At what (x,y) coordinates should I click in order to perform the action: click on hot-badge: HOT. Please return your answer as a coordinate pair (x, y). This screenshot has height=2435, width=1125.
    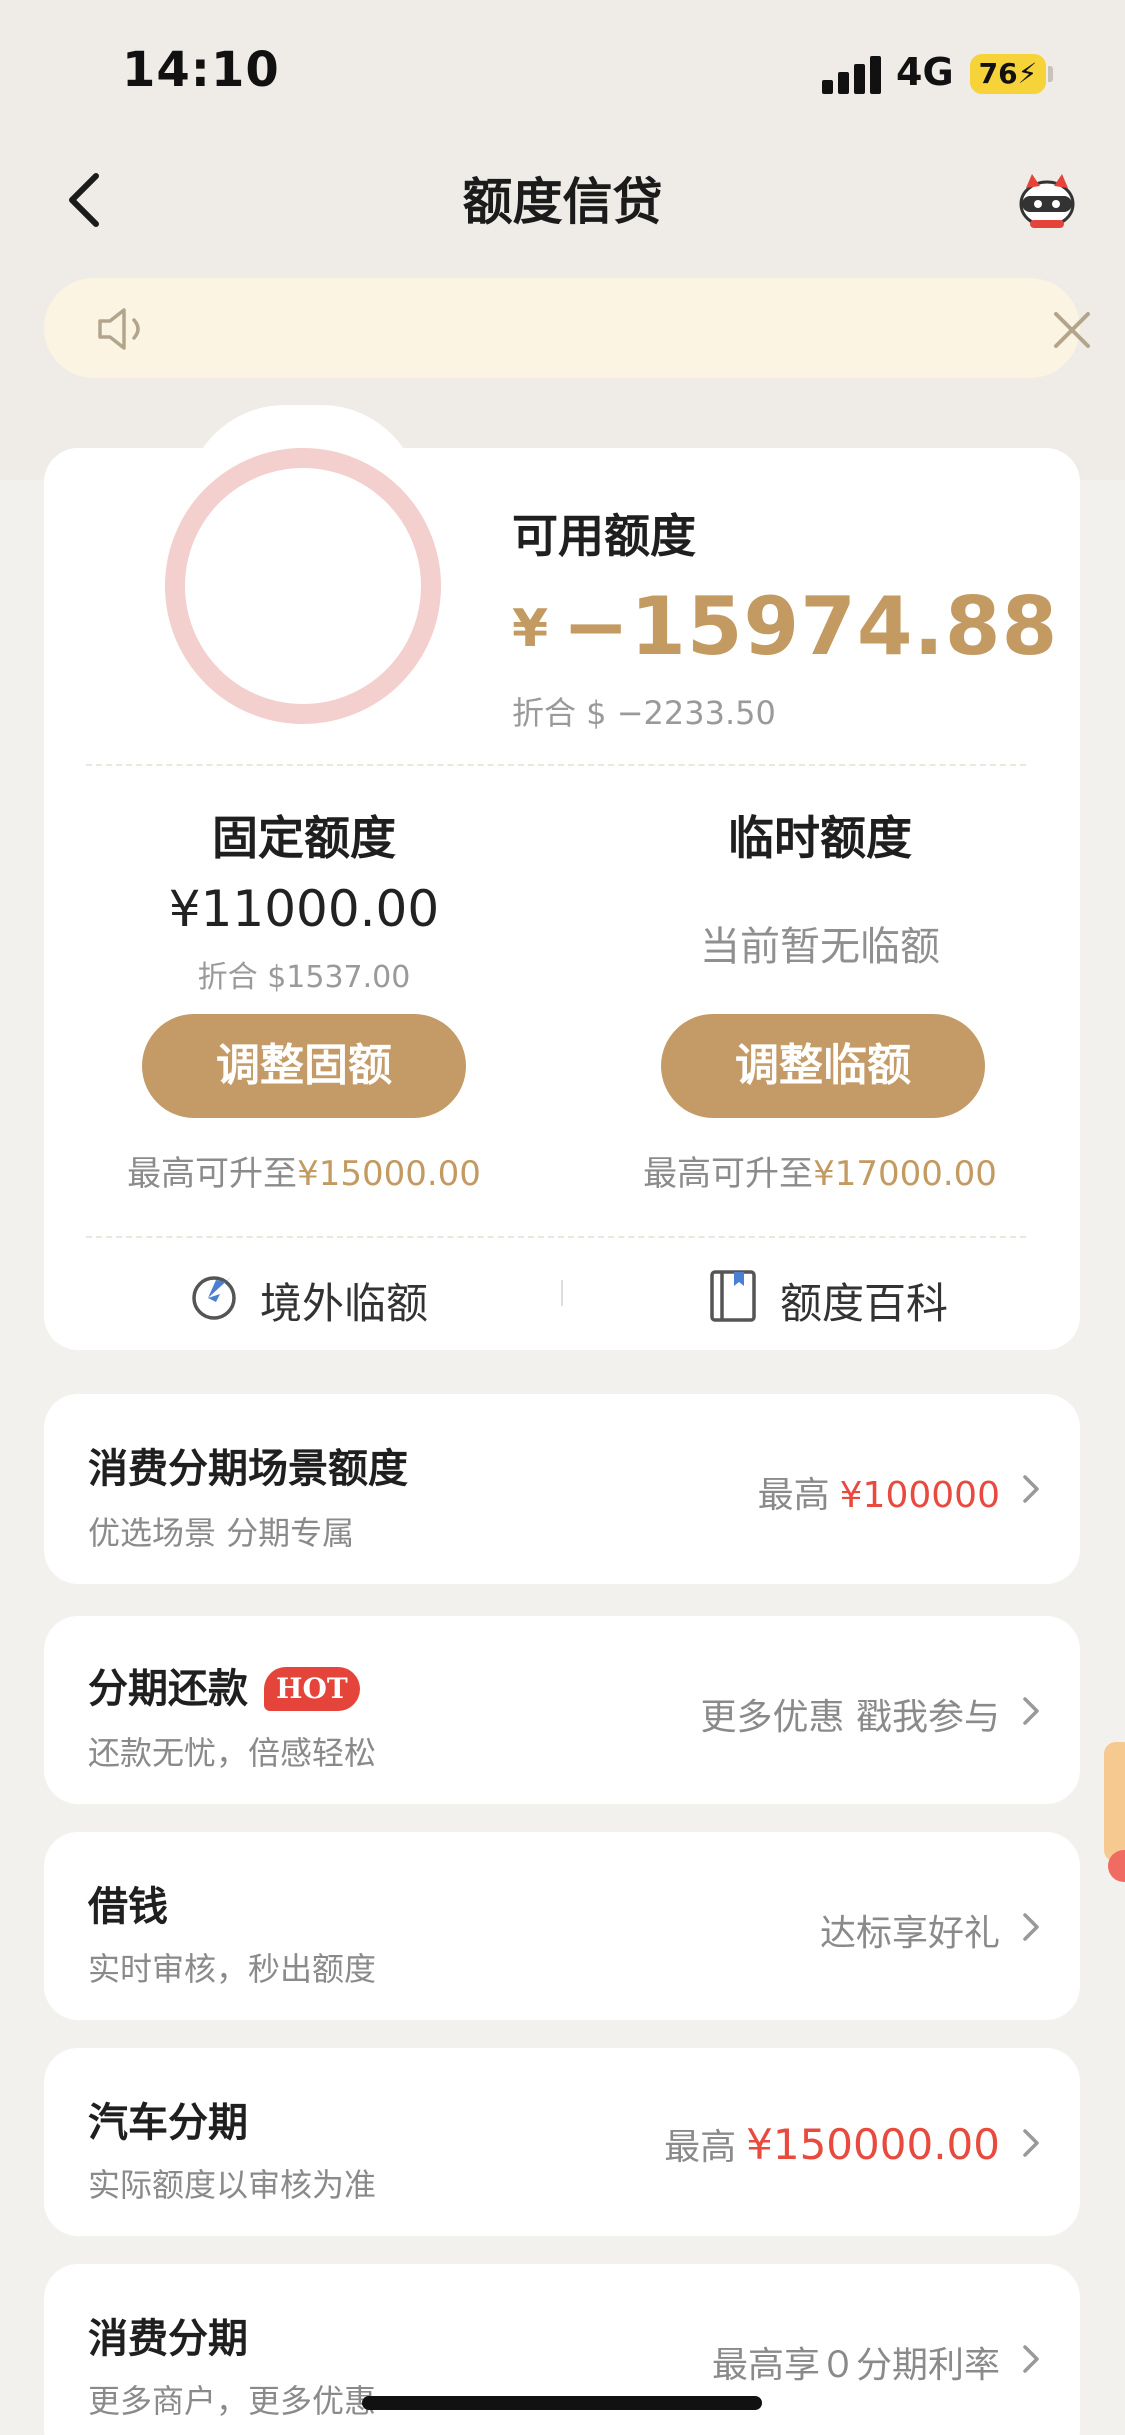
    Looking at the image, I should click on (312, 1689).